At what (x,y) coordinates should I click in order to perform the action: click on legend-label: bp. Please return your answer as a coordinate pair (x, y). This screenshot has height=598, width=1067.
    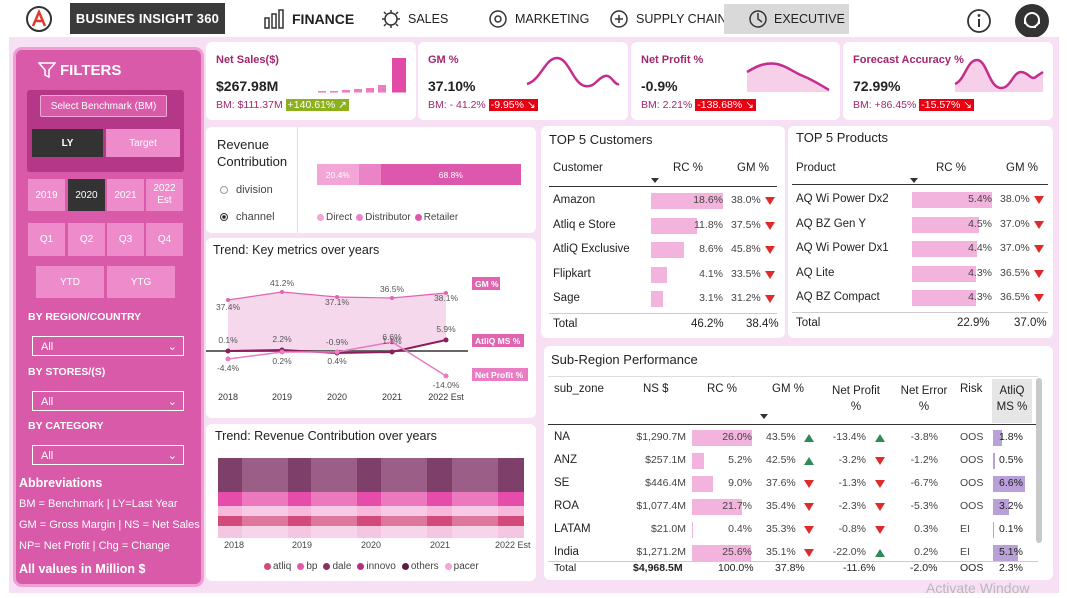
    Looking at the image, I should click on (312, 566).